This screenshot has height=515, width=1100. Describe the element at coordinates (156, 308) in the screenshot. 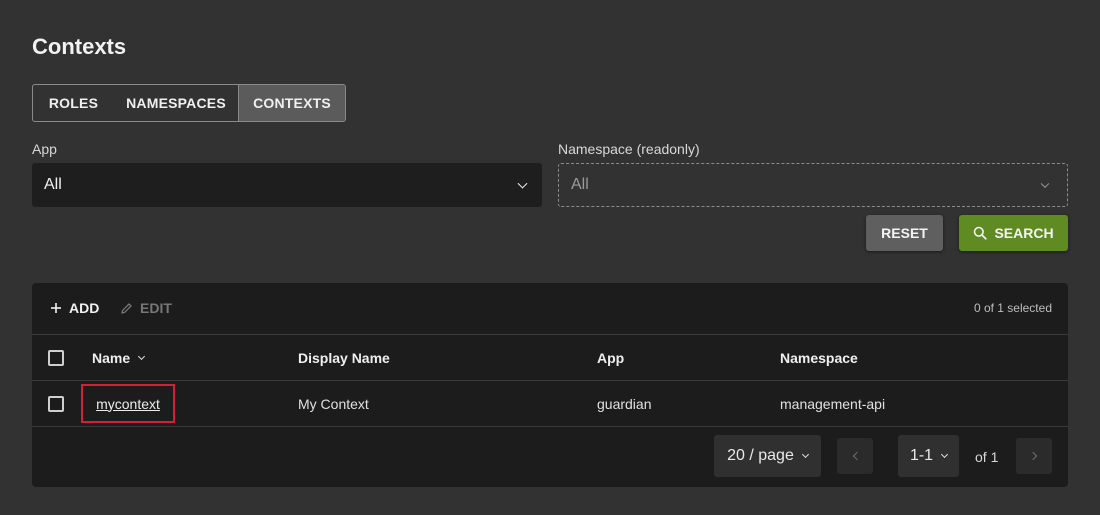

I see `edit-button-label: EDIT` at that location.